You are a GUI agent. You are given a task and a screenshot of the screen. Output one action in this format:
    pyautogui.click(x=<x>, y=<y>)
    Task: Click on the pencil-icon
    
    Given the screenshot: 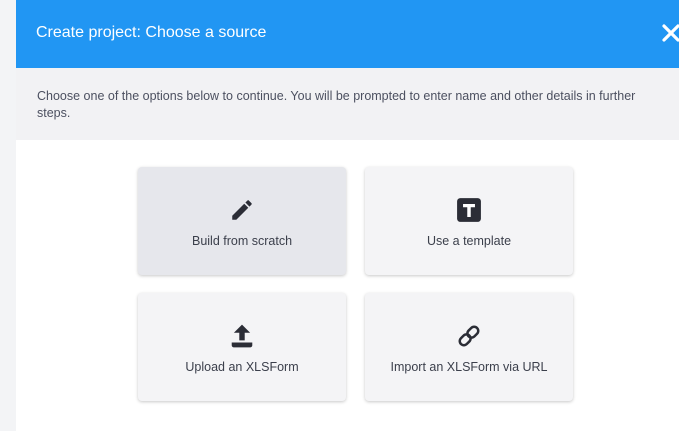 What is the action you would take?
    pyautogui.click(x=242, y=210)
    